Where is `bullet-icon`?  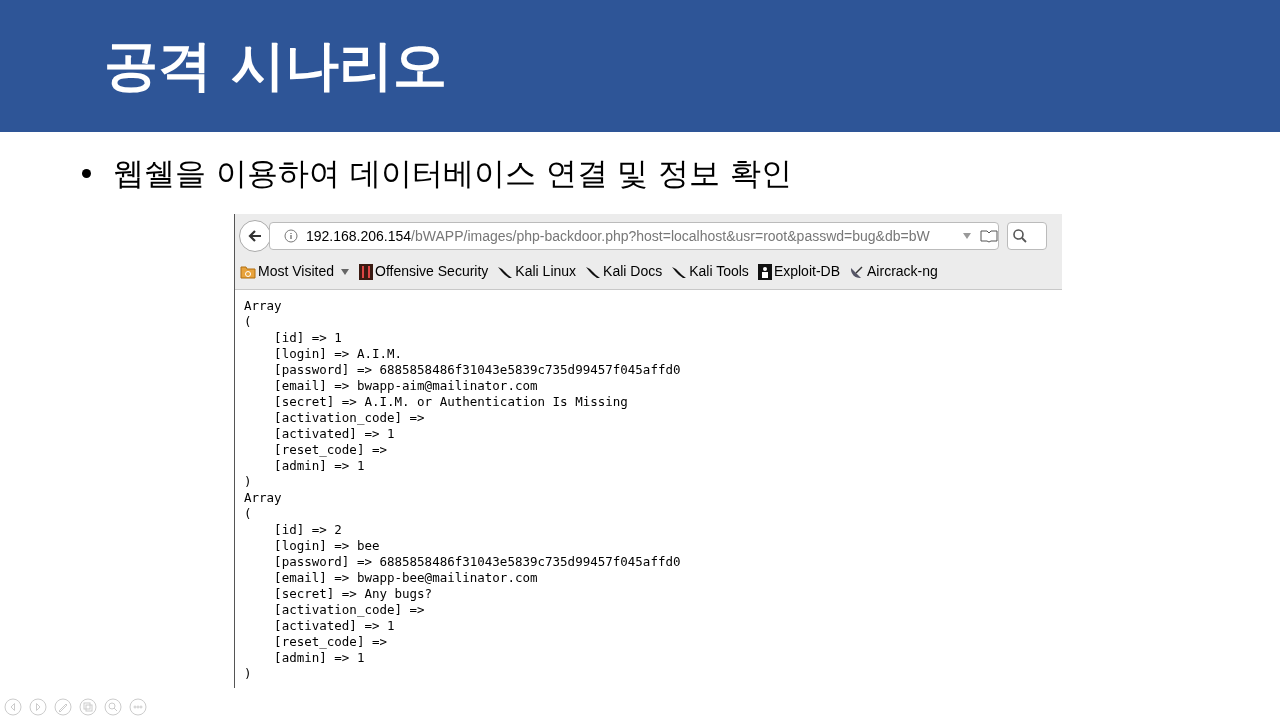 bullet-icon is located at coordinates (86, 173).